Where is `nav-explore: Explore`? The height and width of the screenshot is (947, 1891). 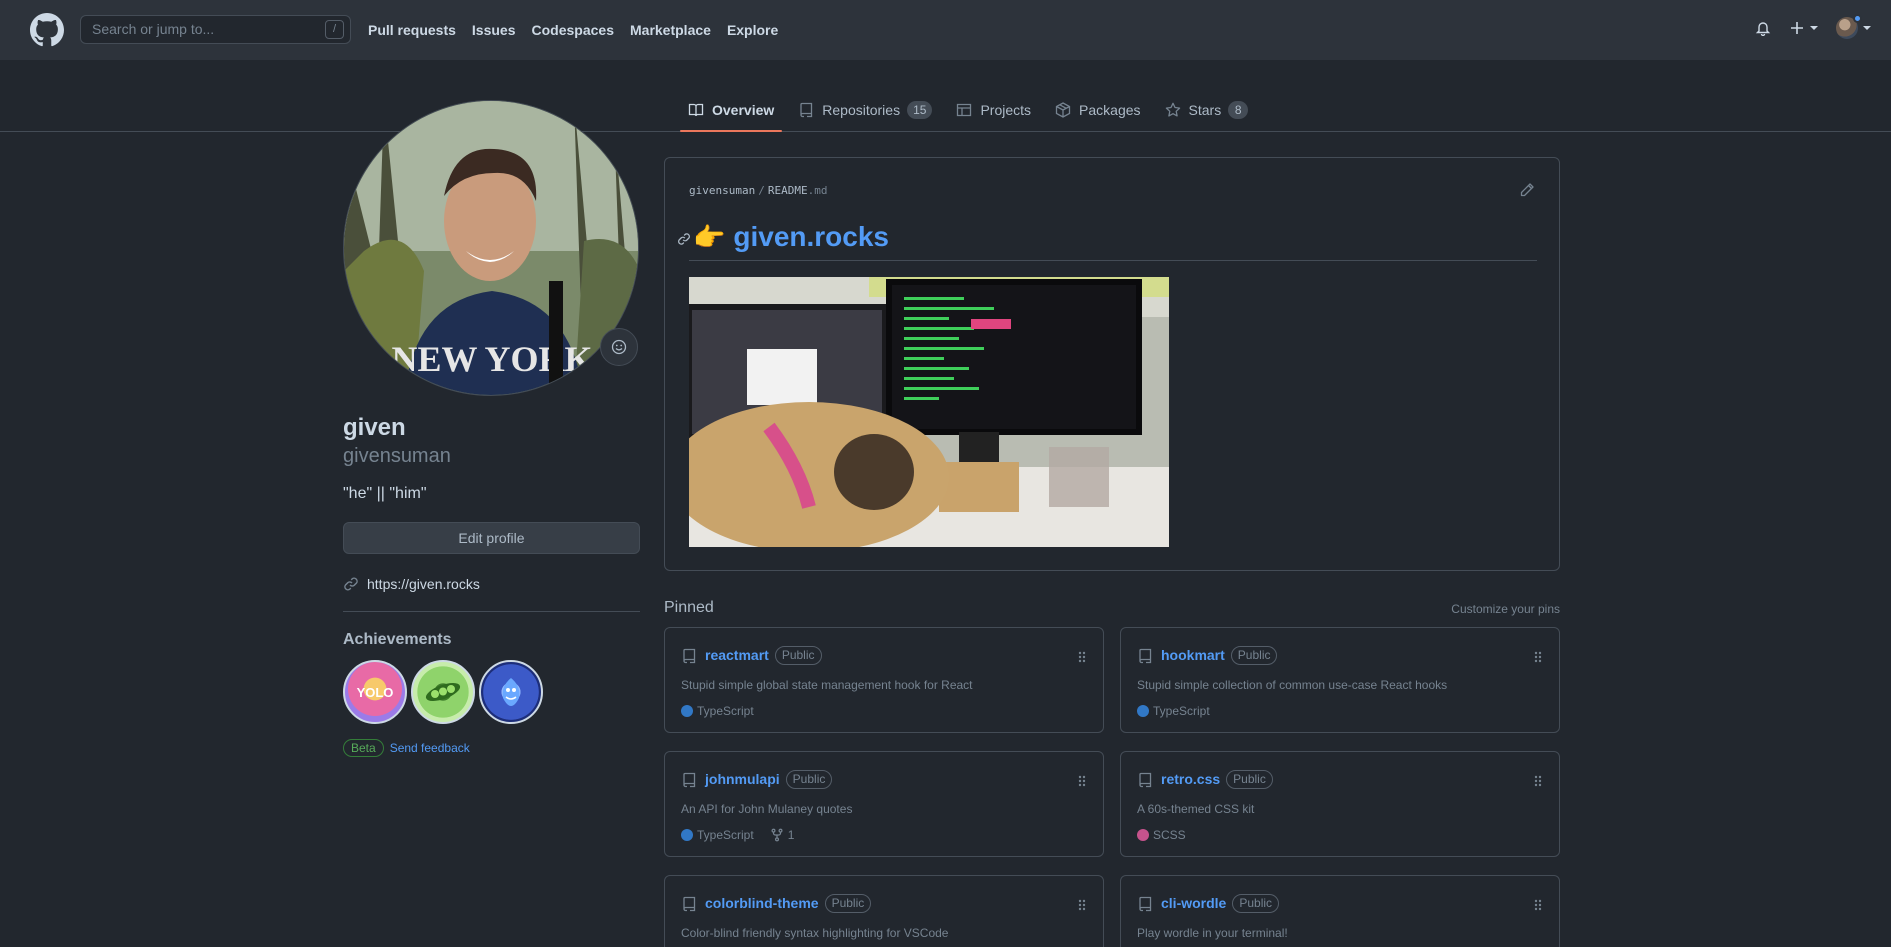 nav-explore: Explore is located at coordinates (752, 30).